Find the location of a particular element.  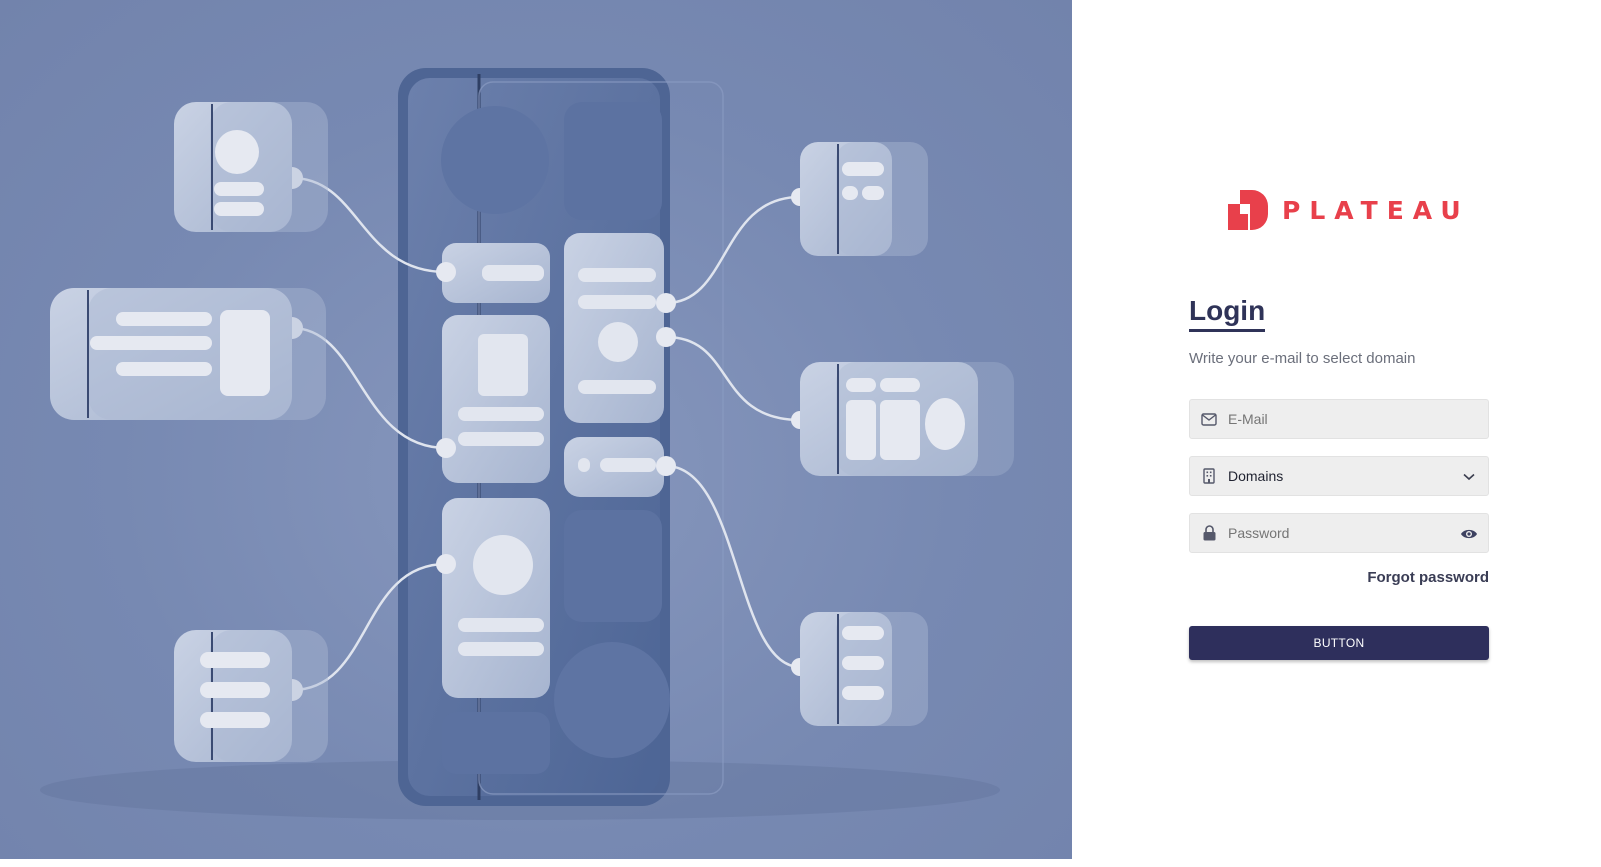

domain-select-value: Domains is located at coordinates (1256, 476).